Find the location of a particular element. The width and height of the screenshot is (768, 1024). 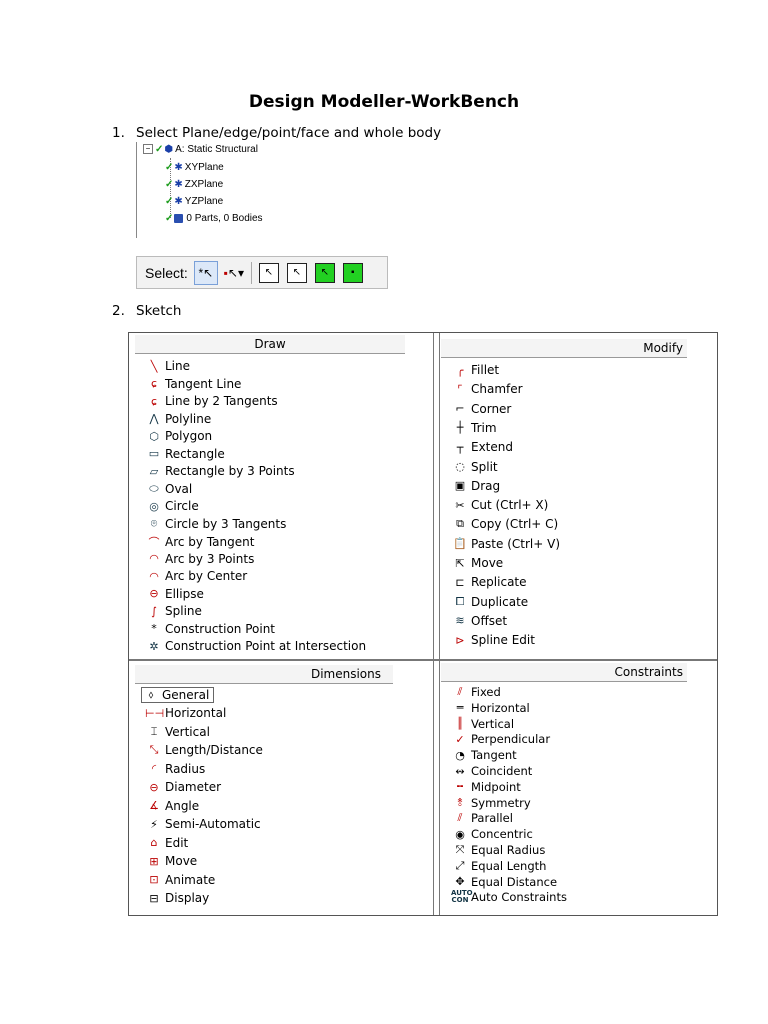

dimensions-item-semi-automatic: ⚡ Semi-Automatic is located at coordinates (203, 824).